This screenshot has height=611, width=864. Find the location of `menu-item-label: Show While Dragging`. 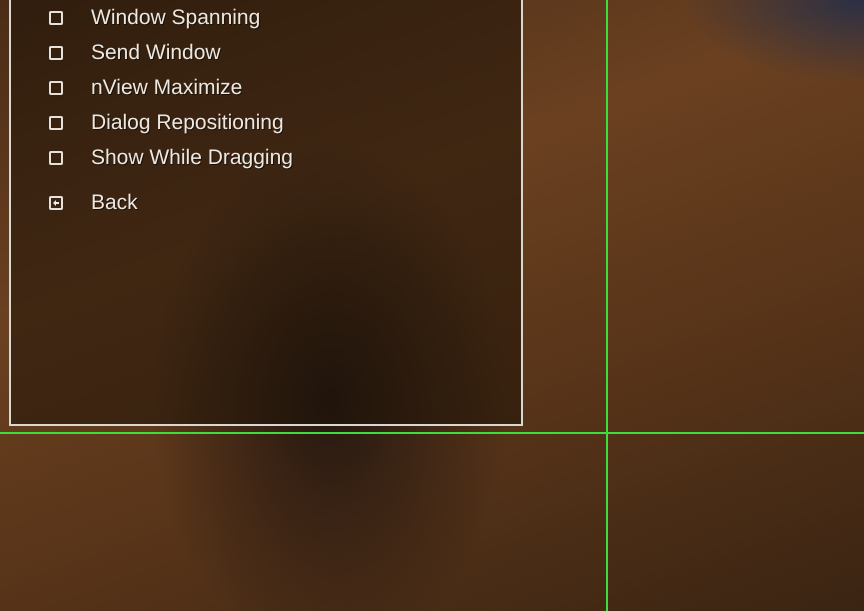

menu-item-label: Show While Dragging is located at coordinates (192, 158).